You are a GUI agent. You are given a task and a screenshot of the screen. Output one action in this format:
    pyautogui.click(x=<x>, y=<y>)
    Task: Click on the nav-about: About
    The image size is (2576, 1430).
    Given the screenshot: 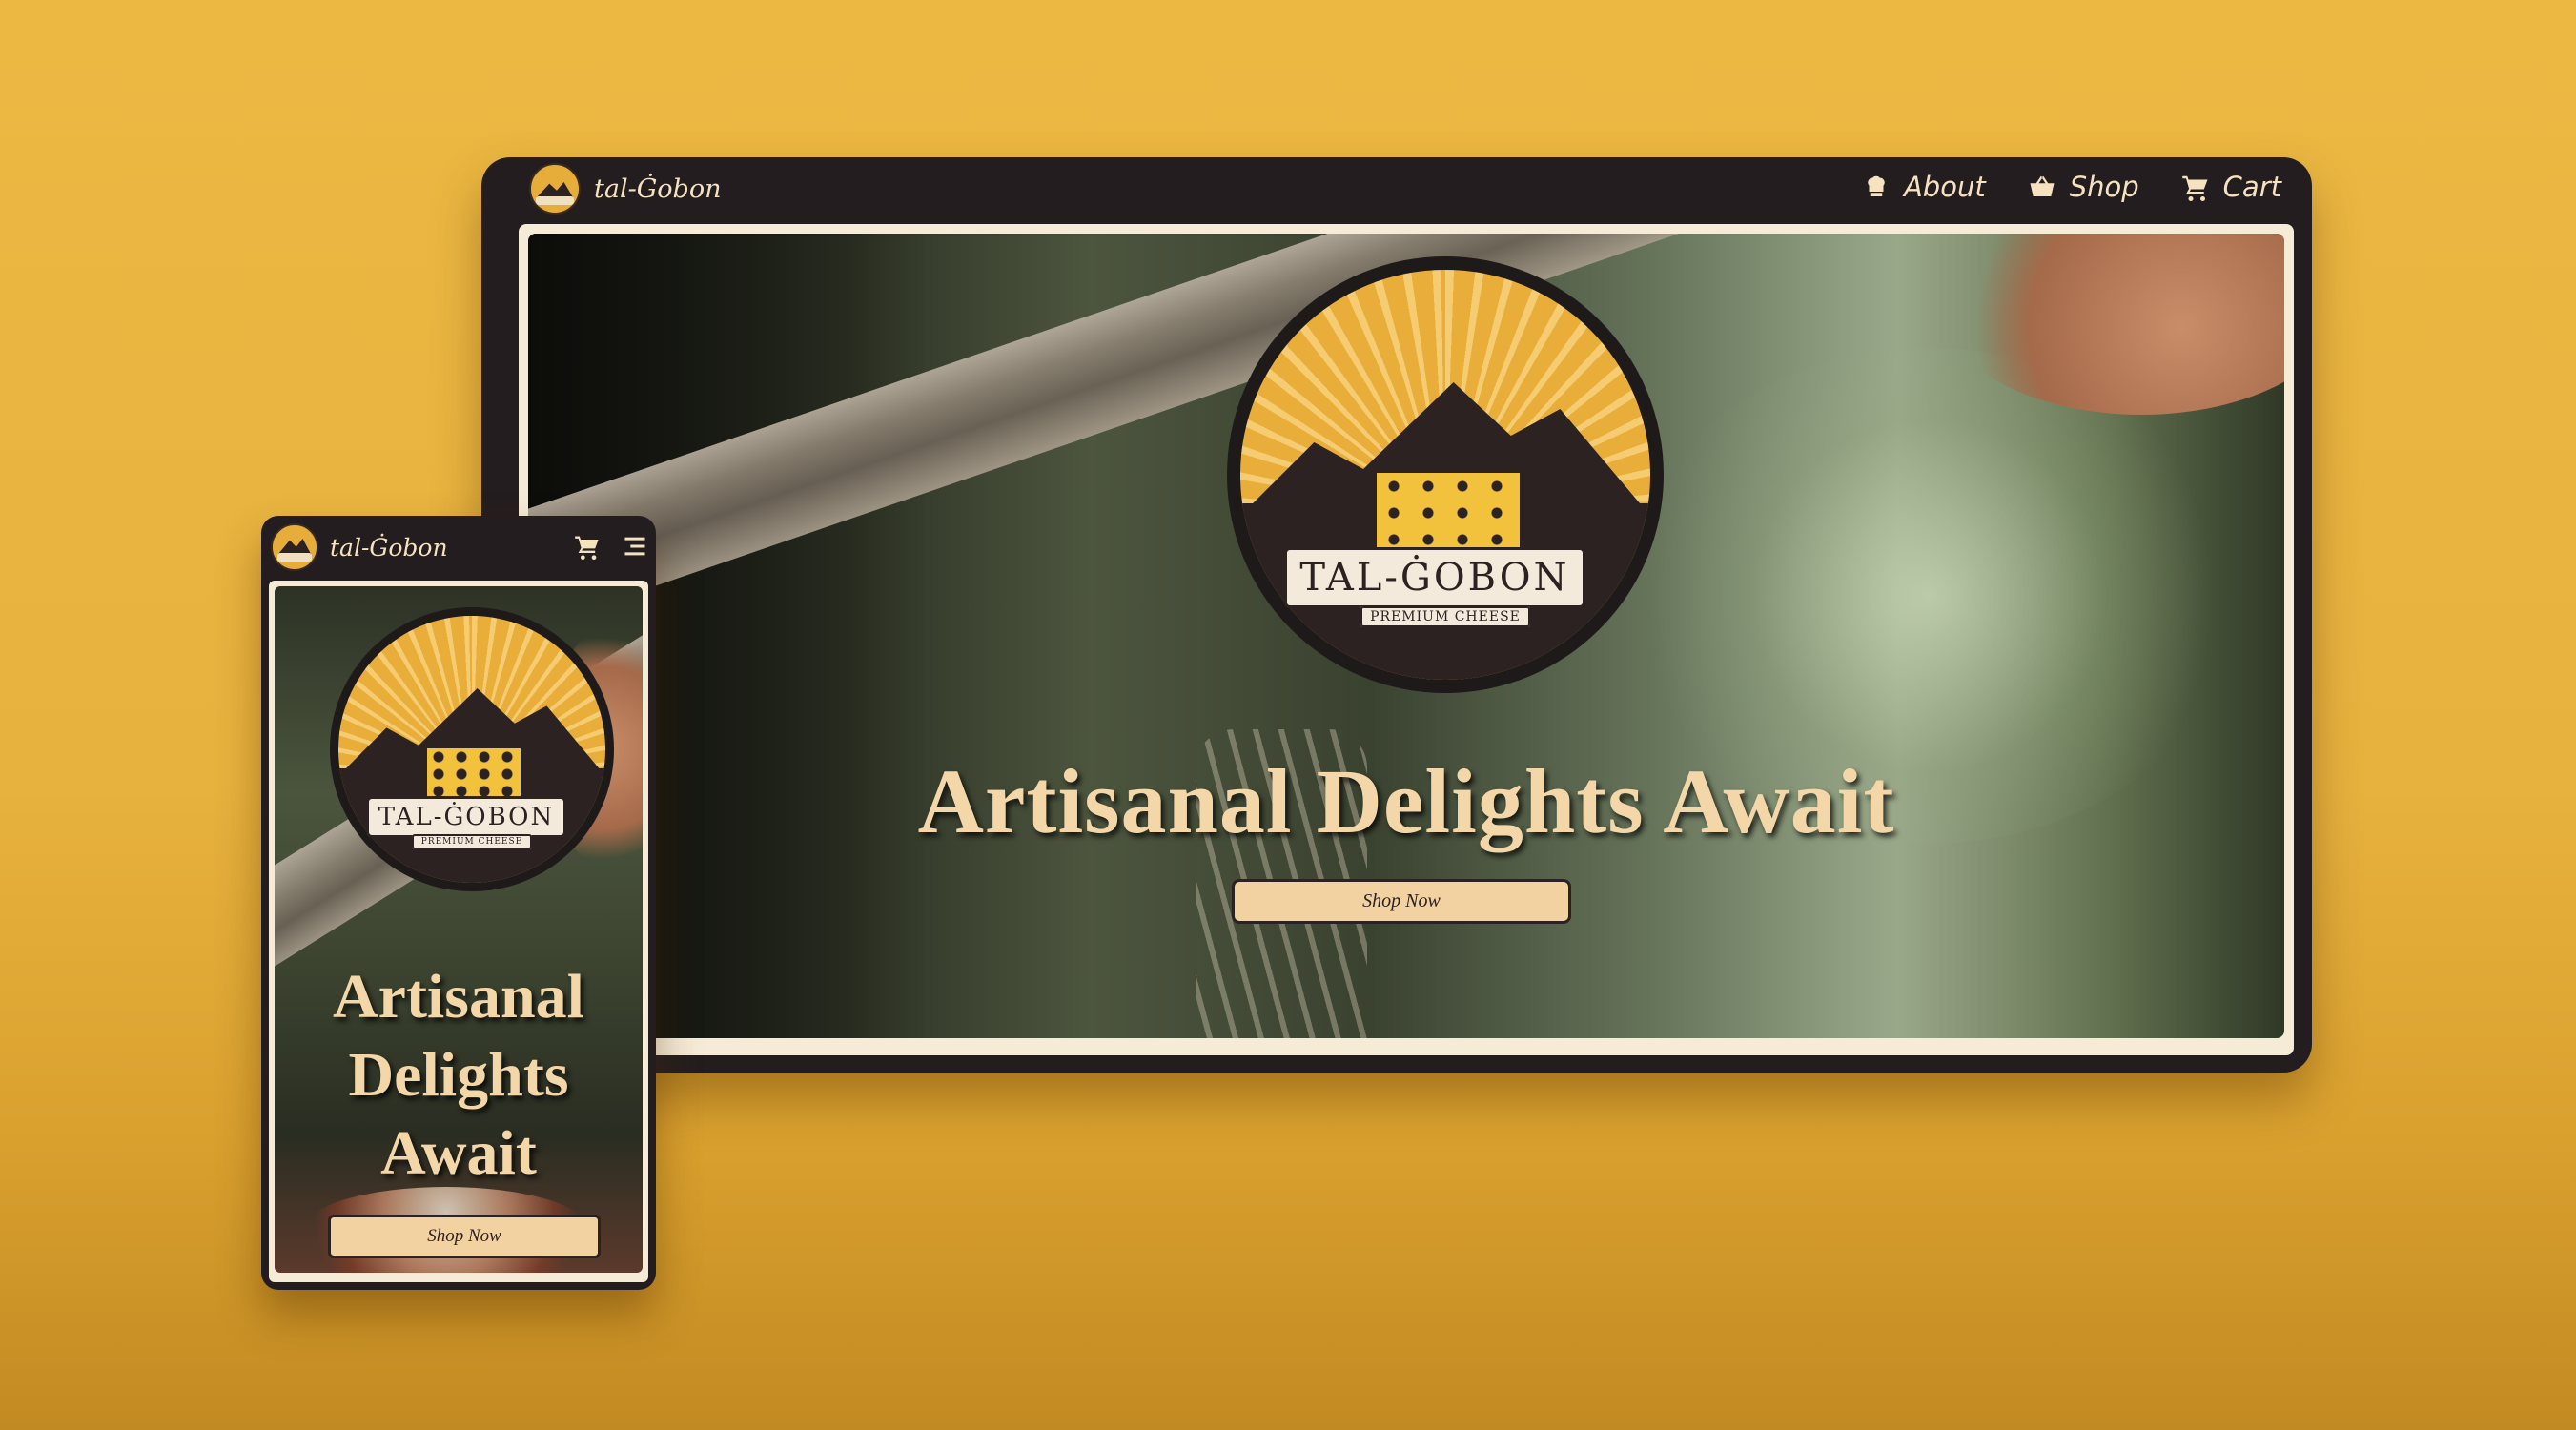 What is the action you would take?
    pyautogui.click(x=1924, y=187)
    